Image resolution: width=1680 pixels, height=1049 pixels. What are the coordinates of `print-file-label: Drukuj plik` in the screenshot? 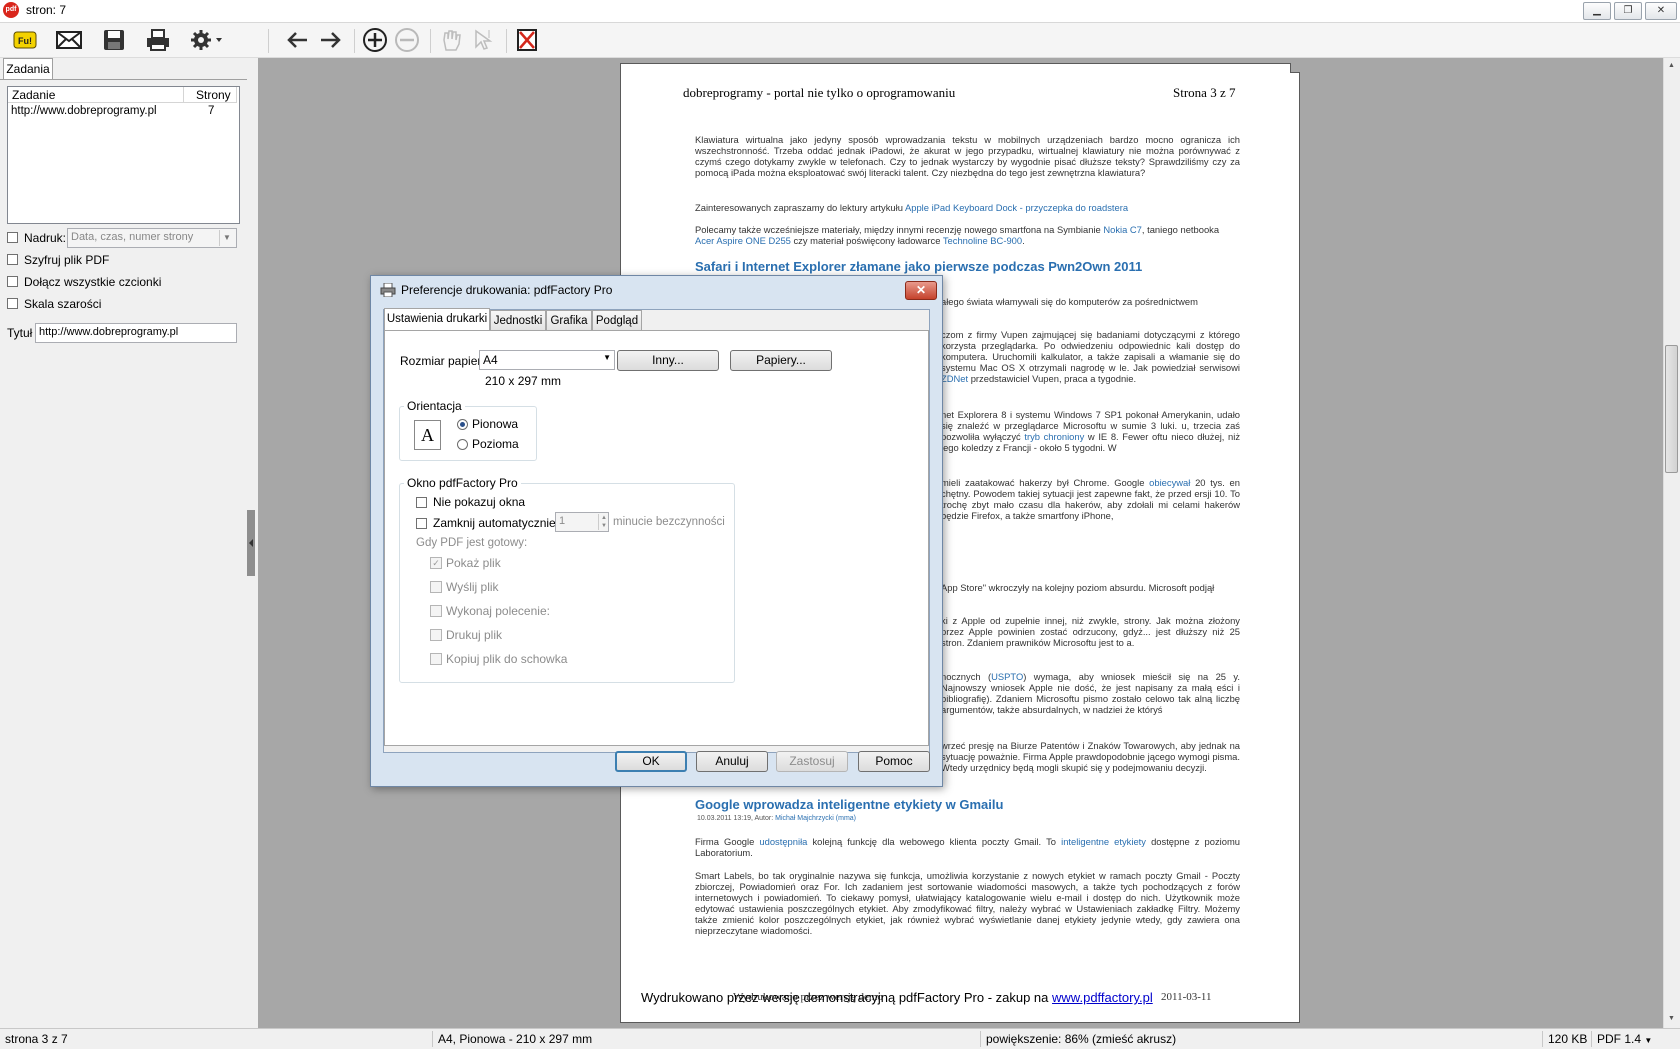 It's located at (474, 635).